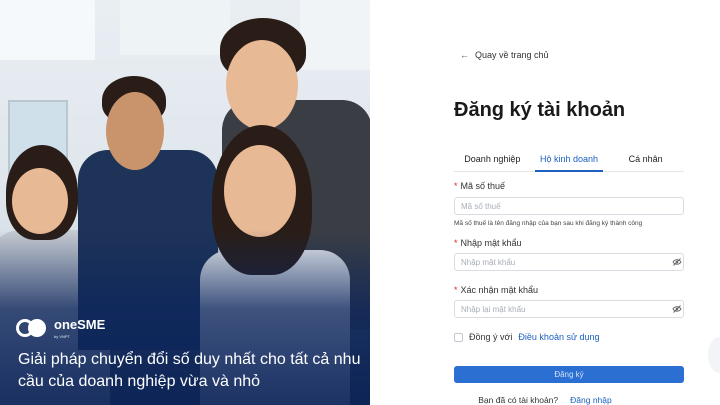 This screenshot has height=405, width=720. What do you see at coordinates (591, 400) in the screenshot?
I see `login-link: Đăng nhập` at bounding box center [591, 400].